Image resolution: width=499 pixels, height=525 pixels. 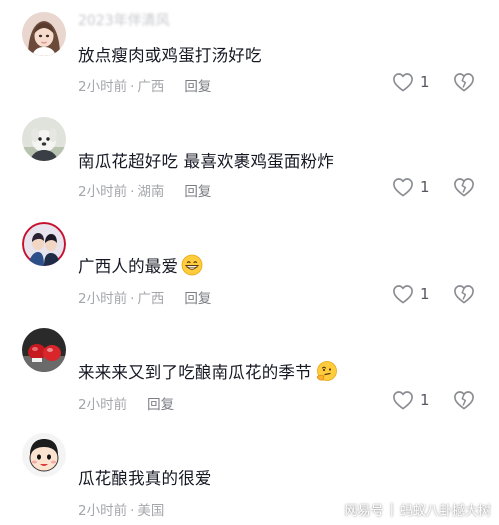 I want to click on comment-text: 瓜花酿我真的很爱, so click(x=145, y=477).